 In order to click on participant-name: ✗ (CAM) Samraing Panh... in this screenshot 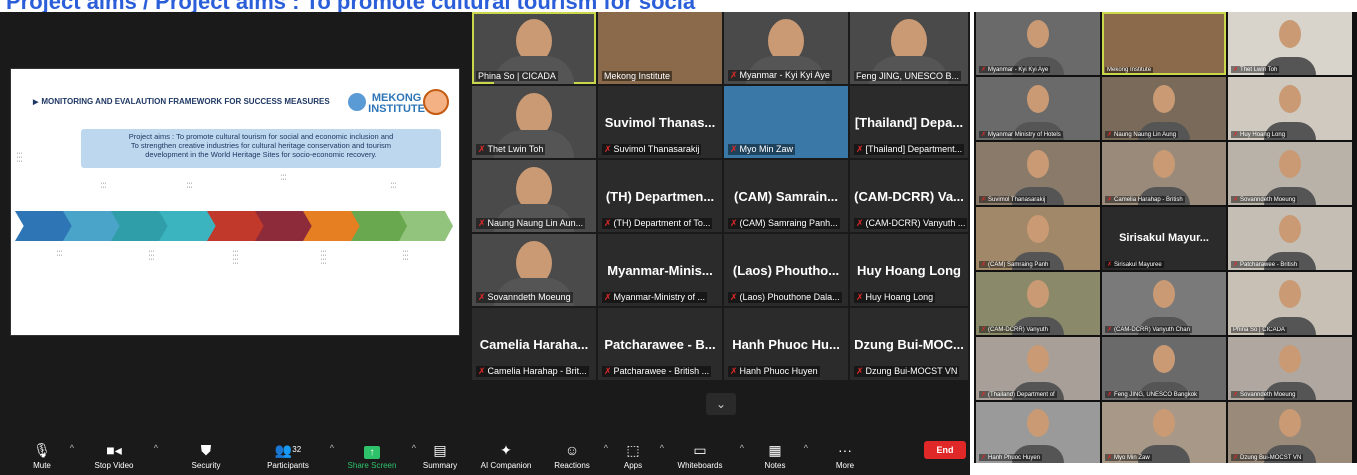, I will do `click(784, 223)`.